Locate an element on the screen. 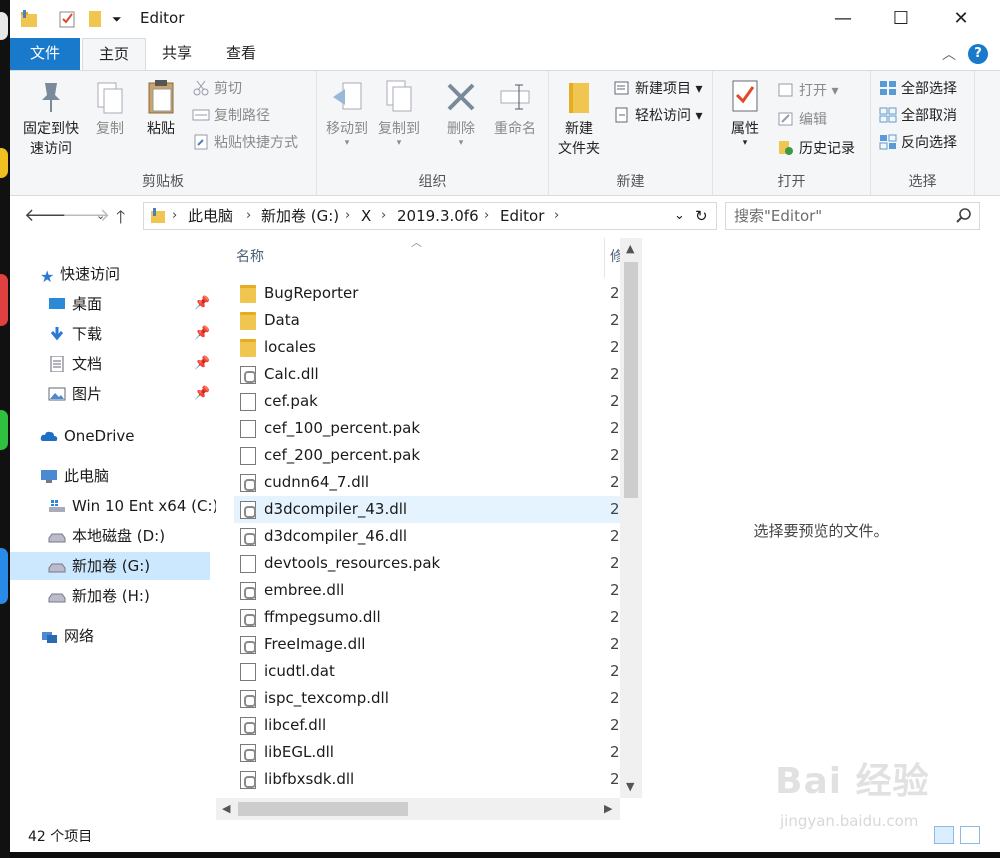 Image resolution: width=1000 pixels, height=858 pixels. tab-view: 查看 is located at coordinates (241, 54).